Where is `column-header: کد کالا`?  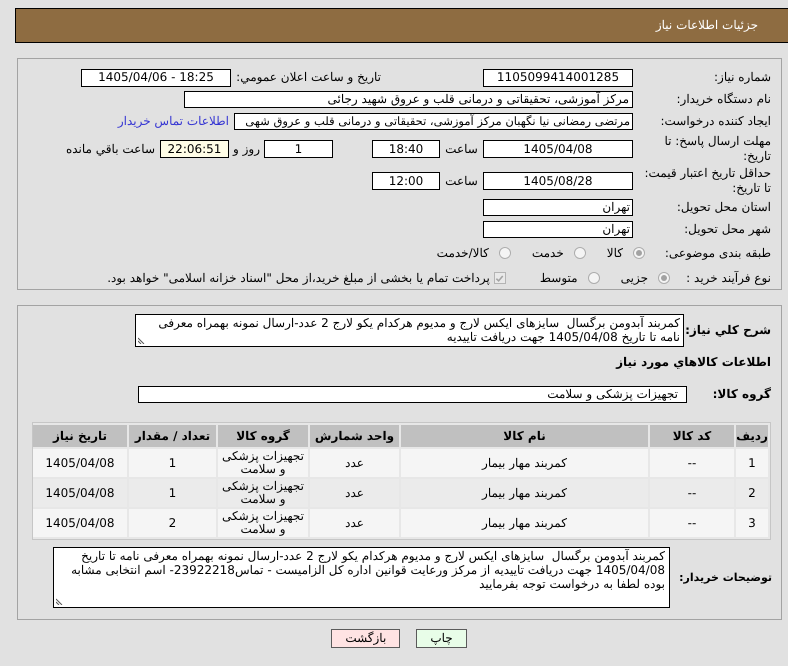 column-header: کد کالا is located at coordinates (692, 436).